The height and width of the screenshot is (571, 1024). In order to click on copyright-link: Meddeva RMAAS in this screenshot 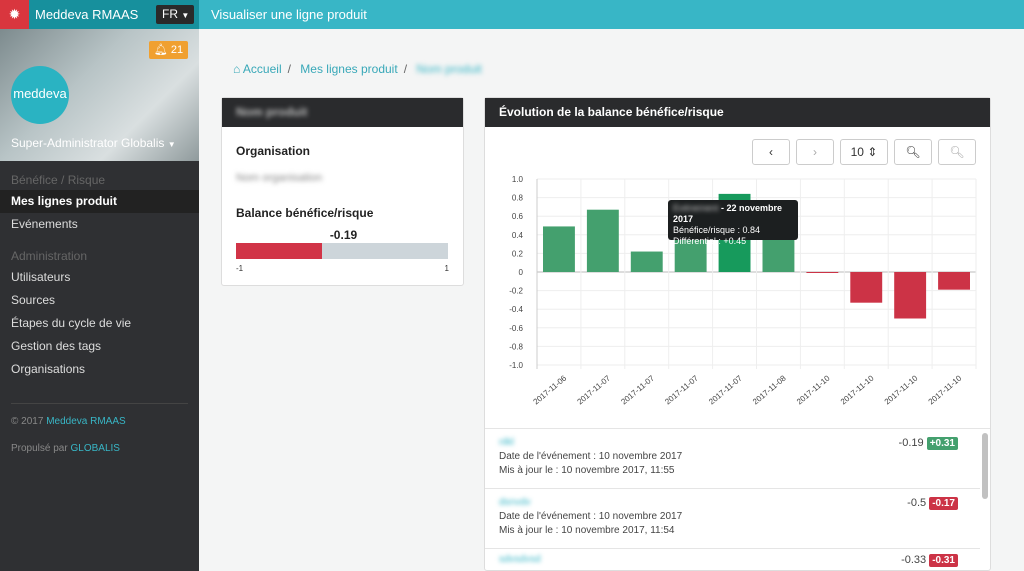, I will do `click(85, 421)`.